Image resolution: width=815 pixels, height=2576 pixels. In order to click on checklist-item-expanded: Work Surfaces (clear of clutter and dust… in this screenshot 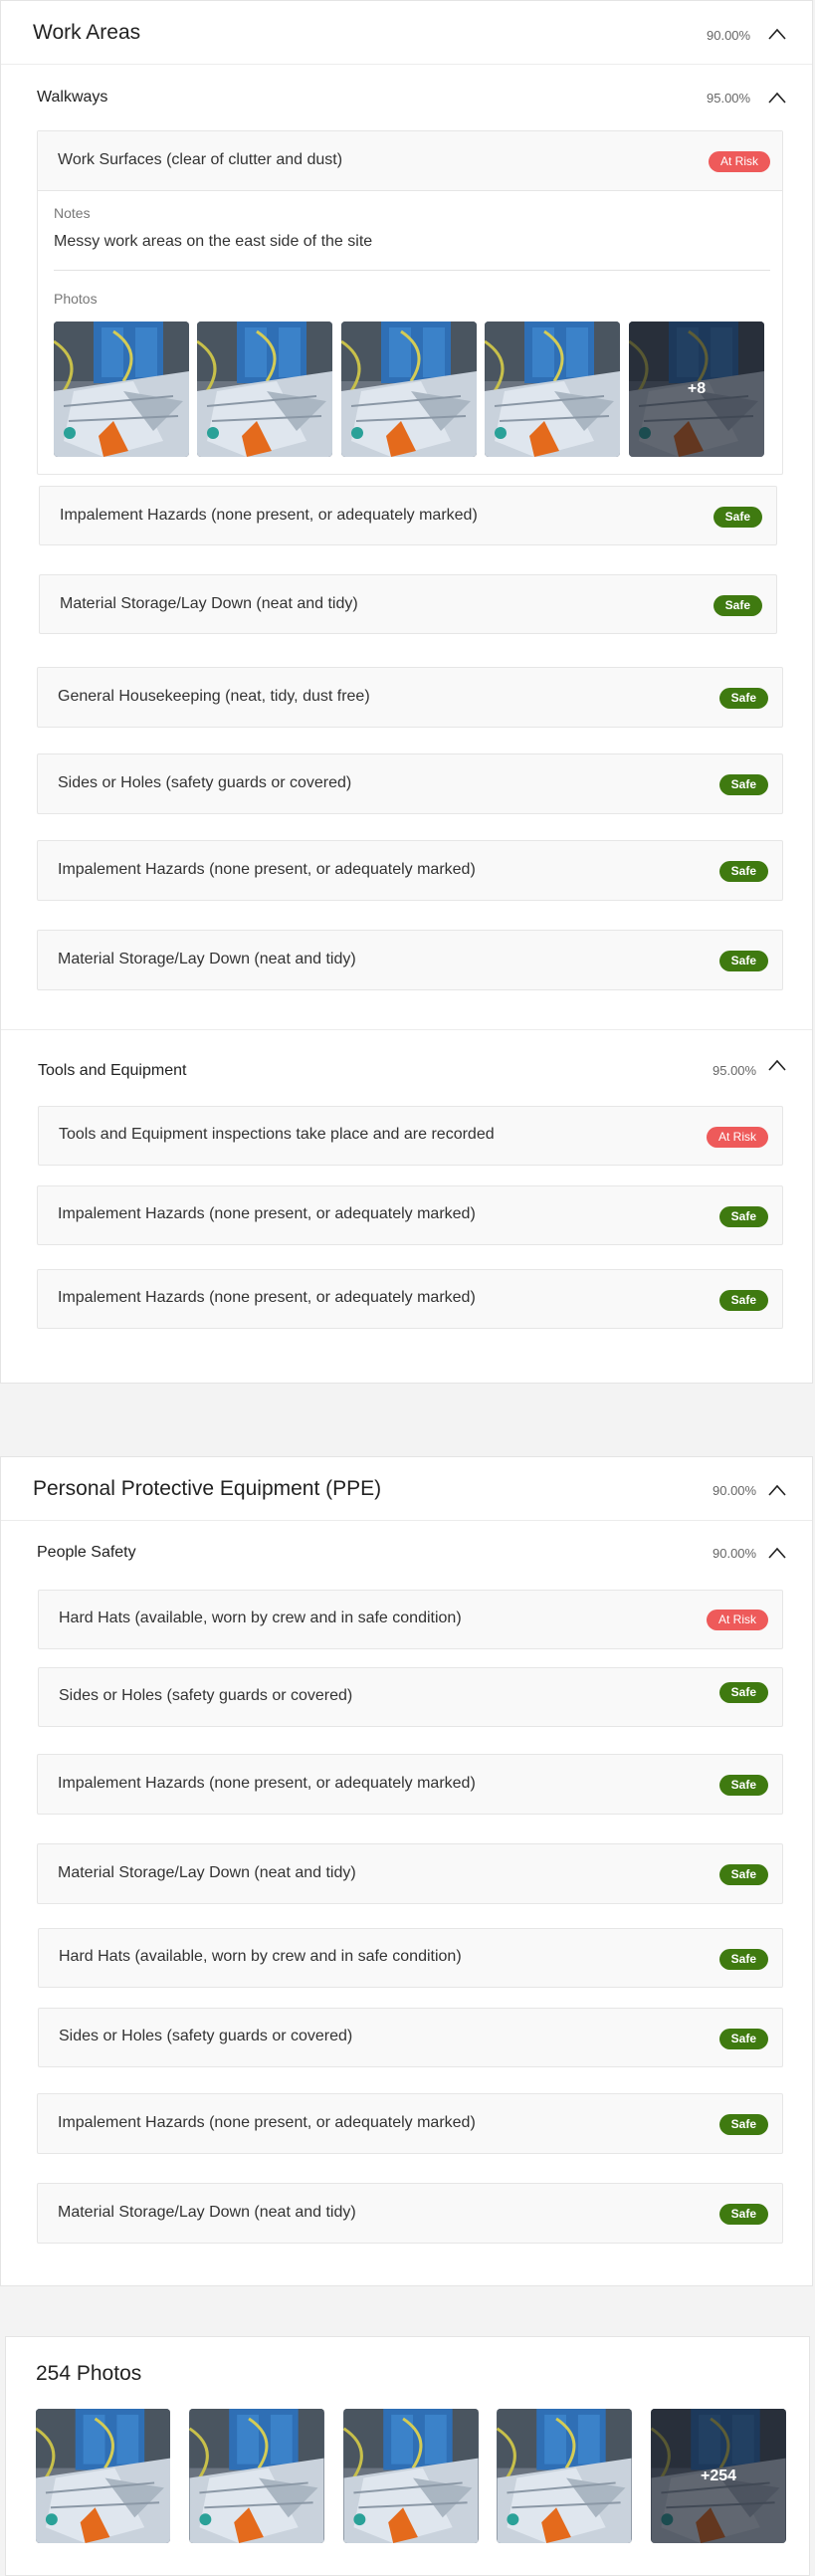, I will do `click(410, 302)`.